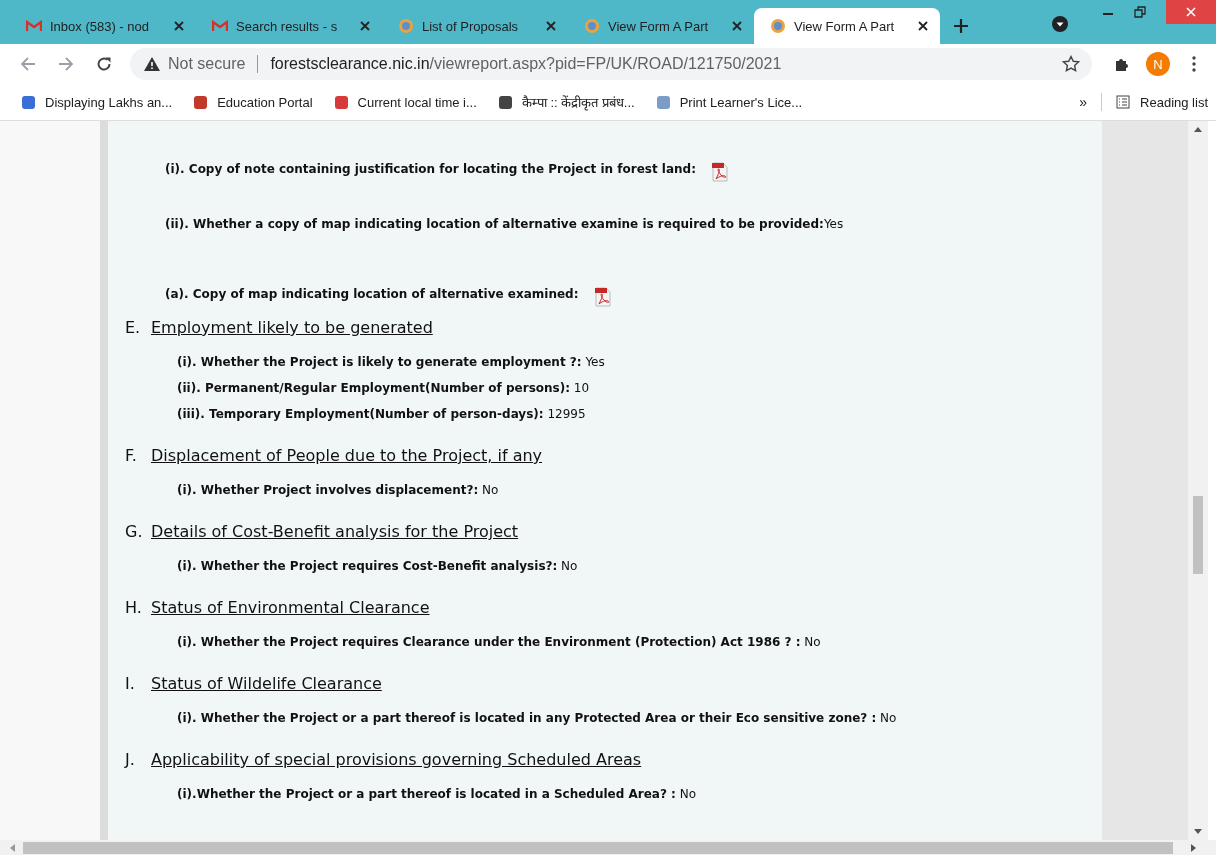 This screenshot has height=855, width=1216. Describe the element at coordinates (1071, 64) in the screenshot. I see `star-icon` at that location.